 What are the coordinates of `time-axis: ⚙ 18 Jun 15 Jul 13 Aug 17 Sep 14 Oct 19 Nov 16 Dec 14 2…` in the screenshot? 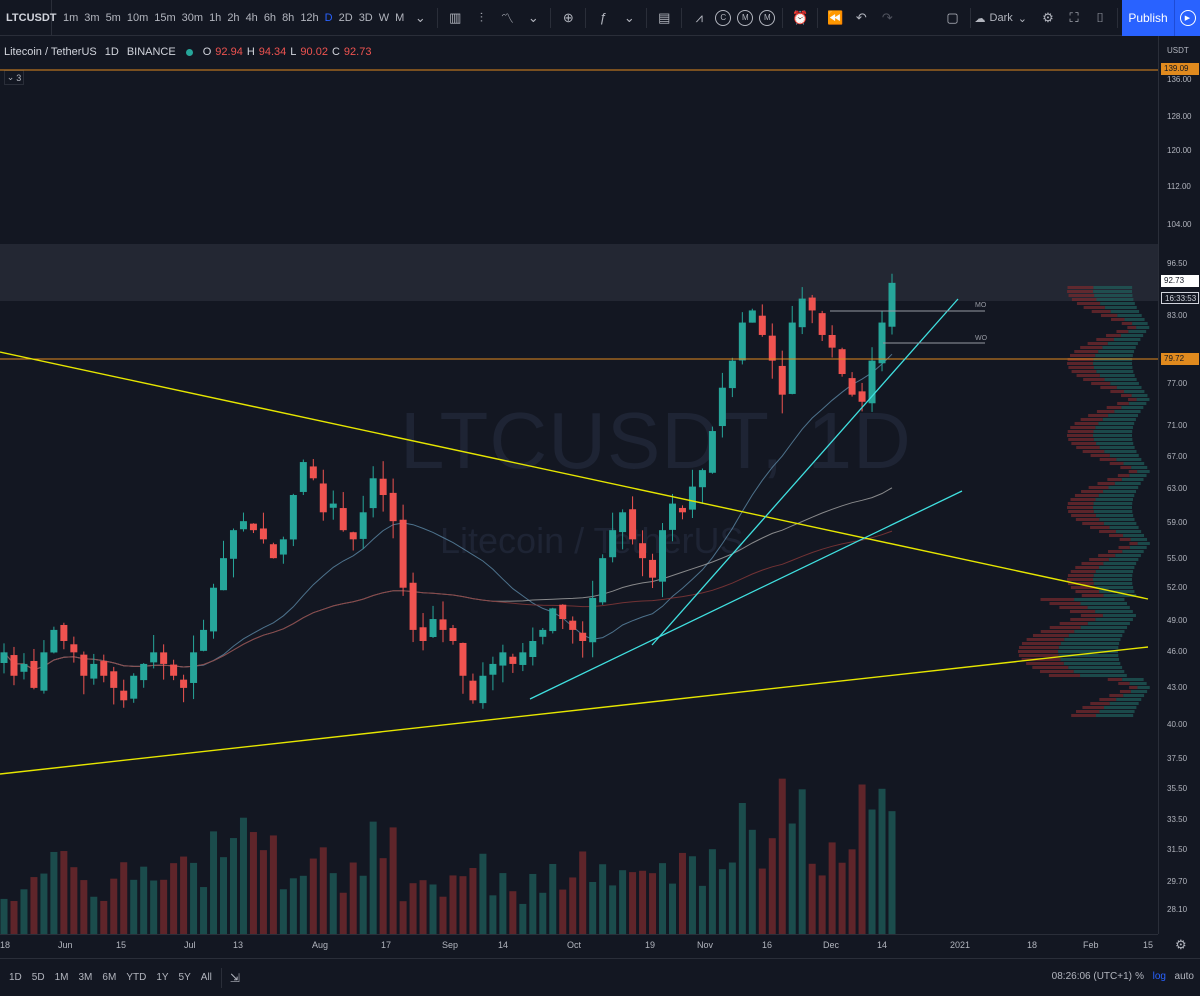 It's located at (593, 945).